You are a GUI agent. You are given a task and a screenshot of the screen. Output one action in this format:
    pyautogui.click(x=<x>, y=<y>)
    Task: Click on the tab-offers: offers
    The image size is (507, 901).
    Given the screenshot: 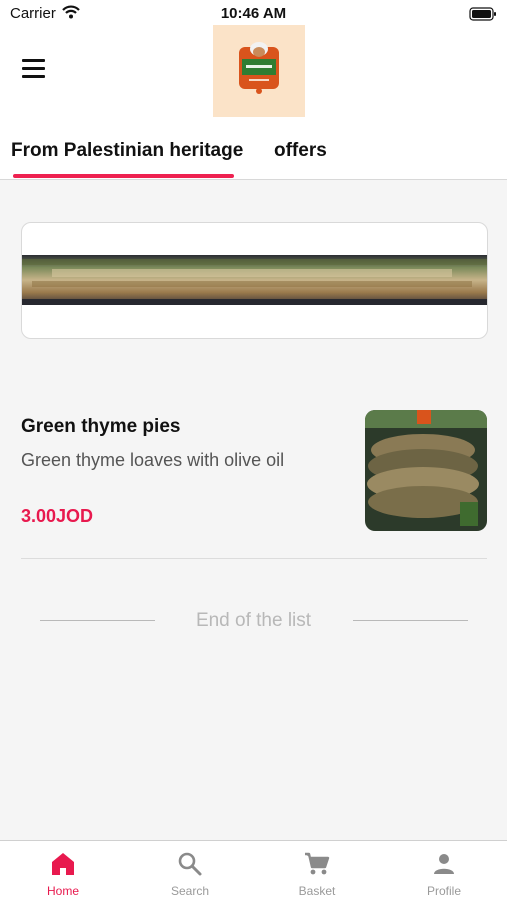 What is the action you would take?
    pyautogui.click(x=300, y=151)
    